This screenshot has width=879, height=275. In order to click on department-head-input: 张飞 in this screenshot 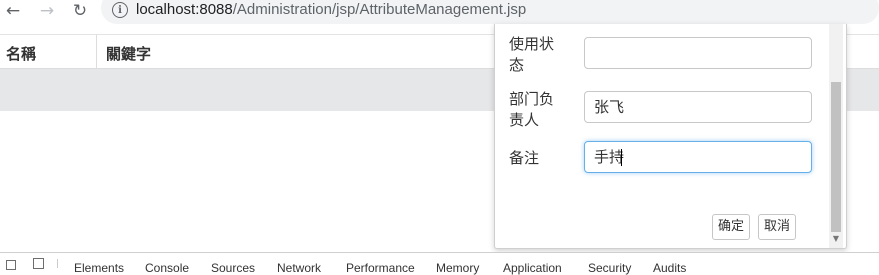, I will do `click(698, 107)`.